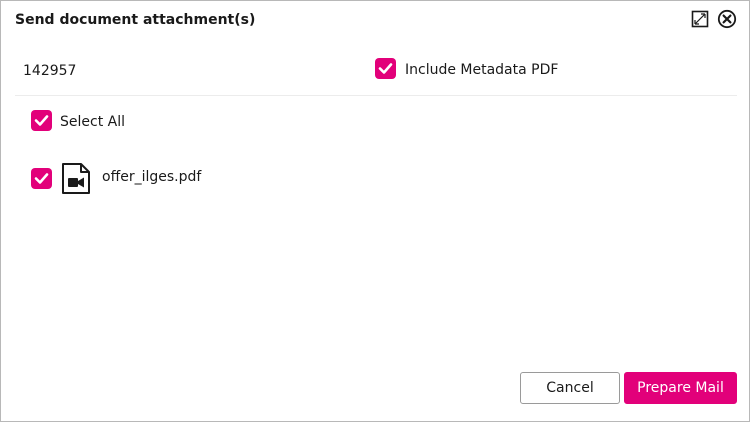 This screenshot has height=422, width=750. What do you see at coordinates (680, 388) in the screenshot?
I see `prepare-mail-button: Prepare Mail` at bounding box center [680, 388].